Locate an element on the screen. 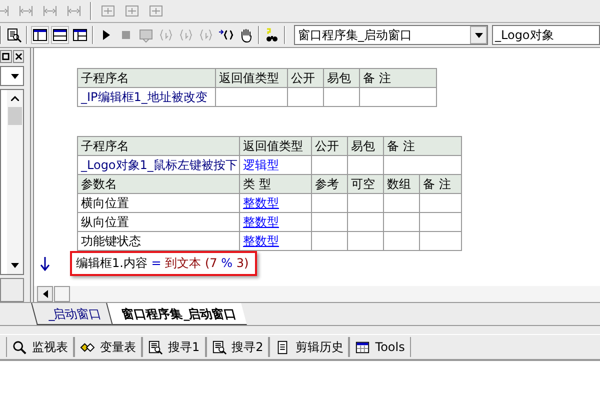  module-dropdown: 窗口程序集_启动窗口 is located at coordinates (391, 35).